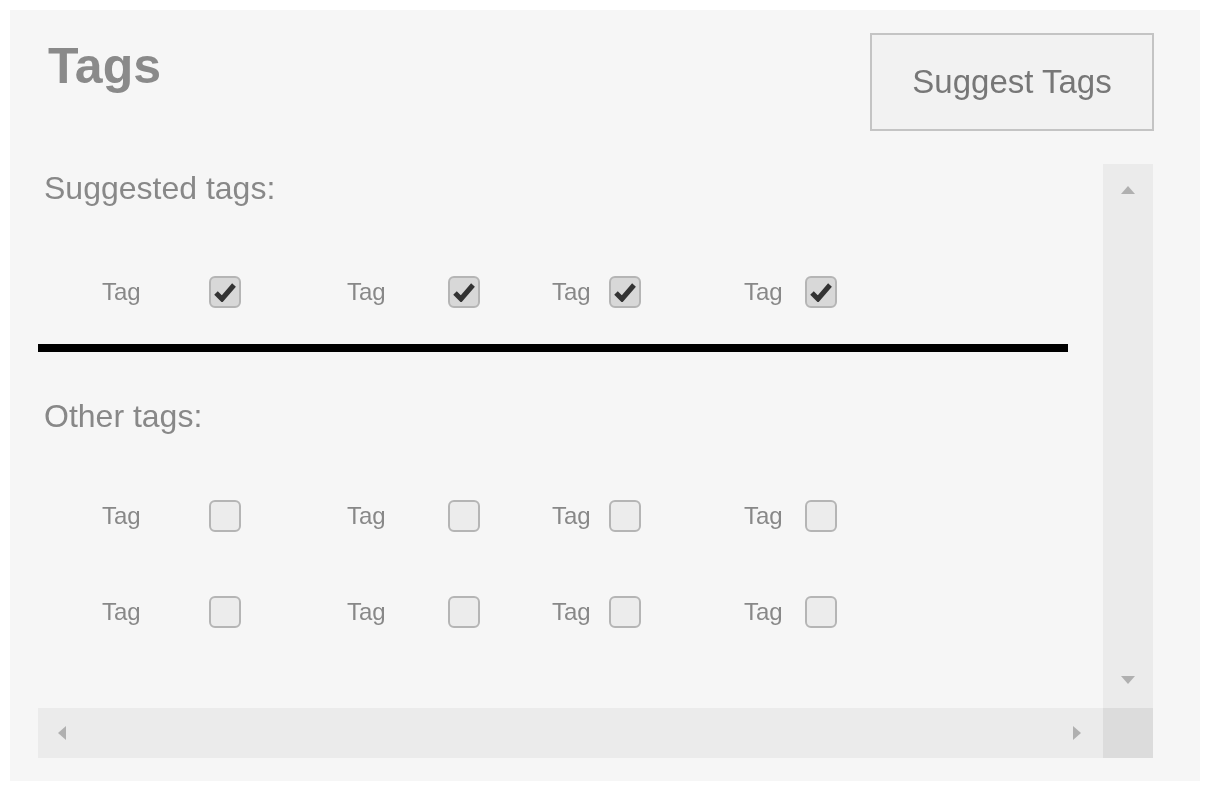 This screenshot has height=791, width=1210. Describe the element at coordinates (104, 66) in the screenshot. I see `panel-title: Tags` at that location.